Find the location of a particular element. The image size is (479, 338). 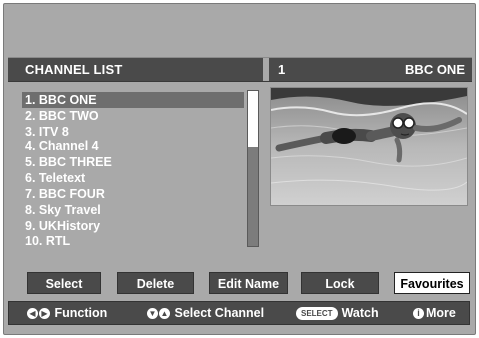

channel-item-6: 6. Teletext is located at coordinates (133, 178).